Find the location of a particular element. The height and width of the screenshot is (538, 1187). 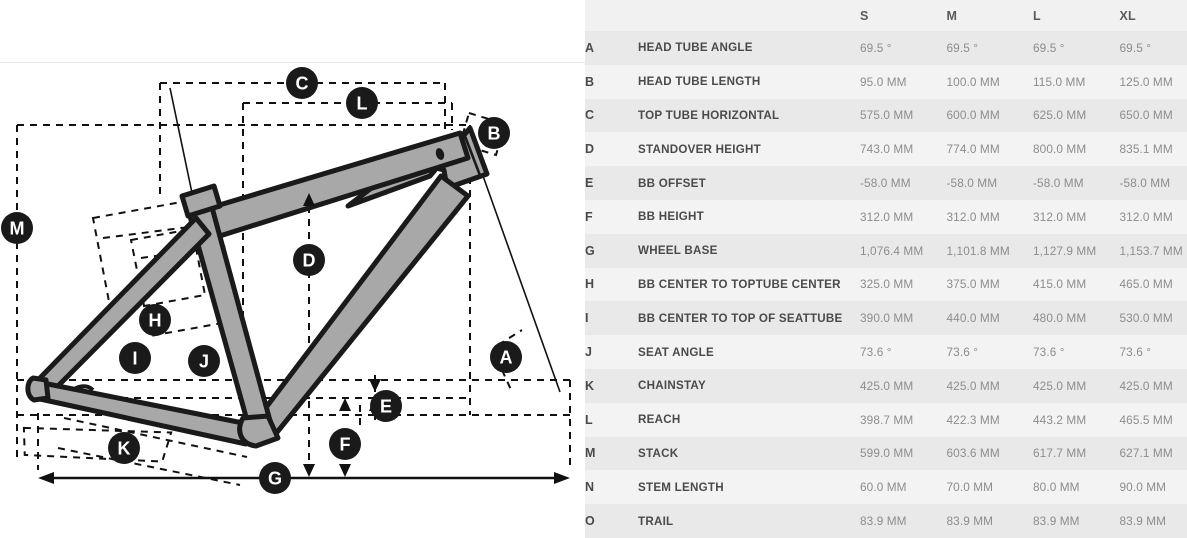

header-label is located at coordinates (749, 15).